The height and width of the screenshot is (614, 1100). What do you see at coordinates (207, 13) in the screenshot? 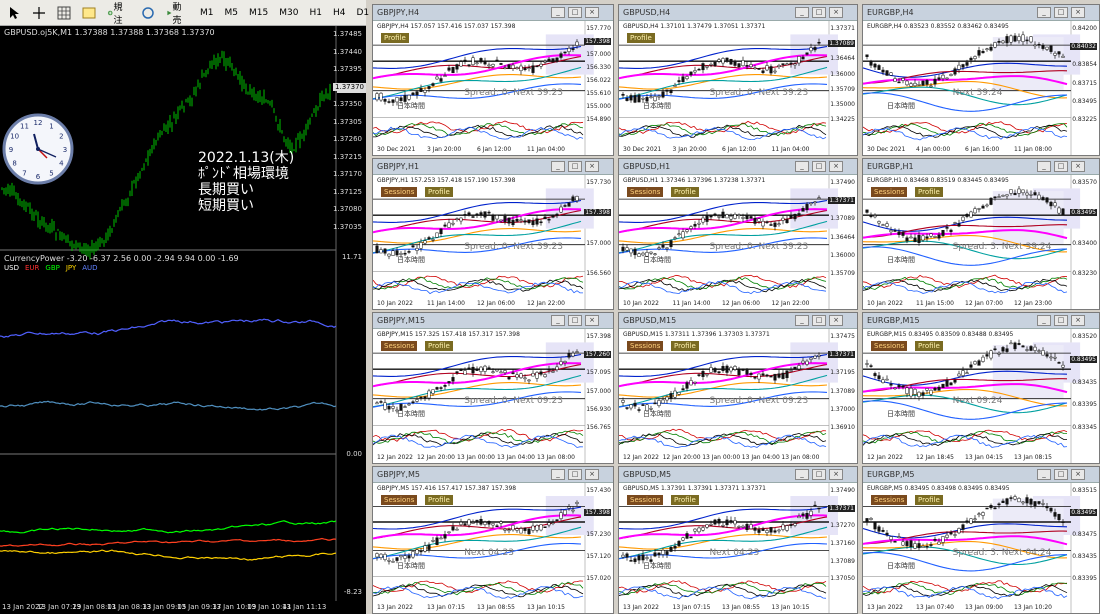
I see `tf-m1: M1` at bounding box center [207, 13].